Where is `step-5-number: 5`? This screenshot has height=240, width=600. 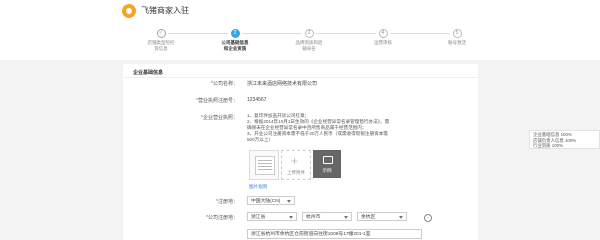
step-5-number: 5 is located at coordinates (457, 33).